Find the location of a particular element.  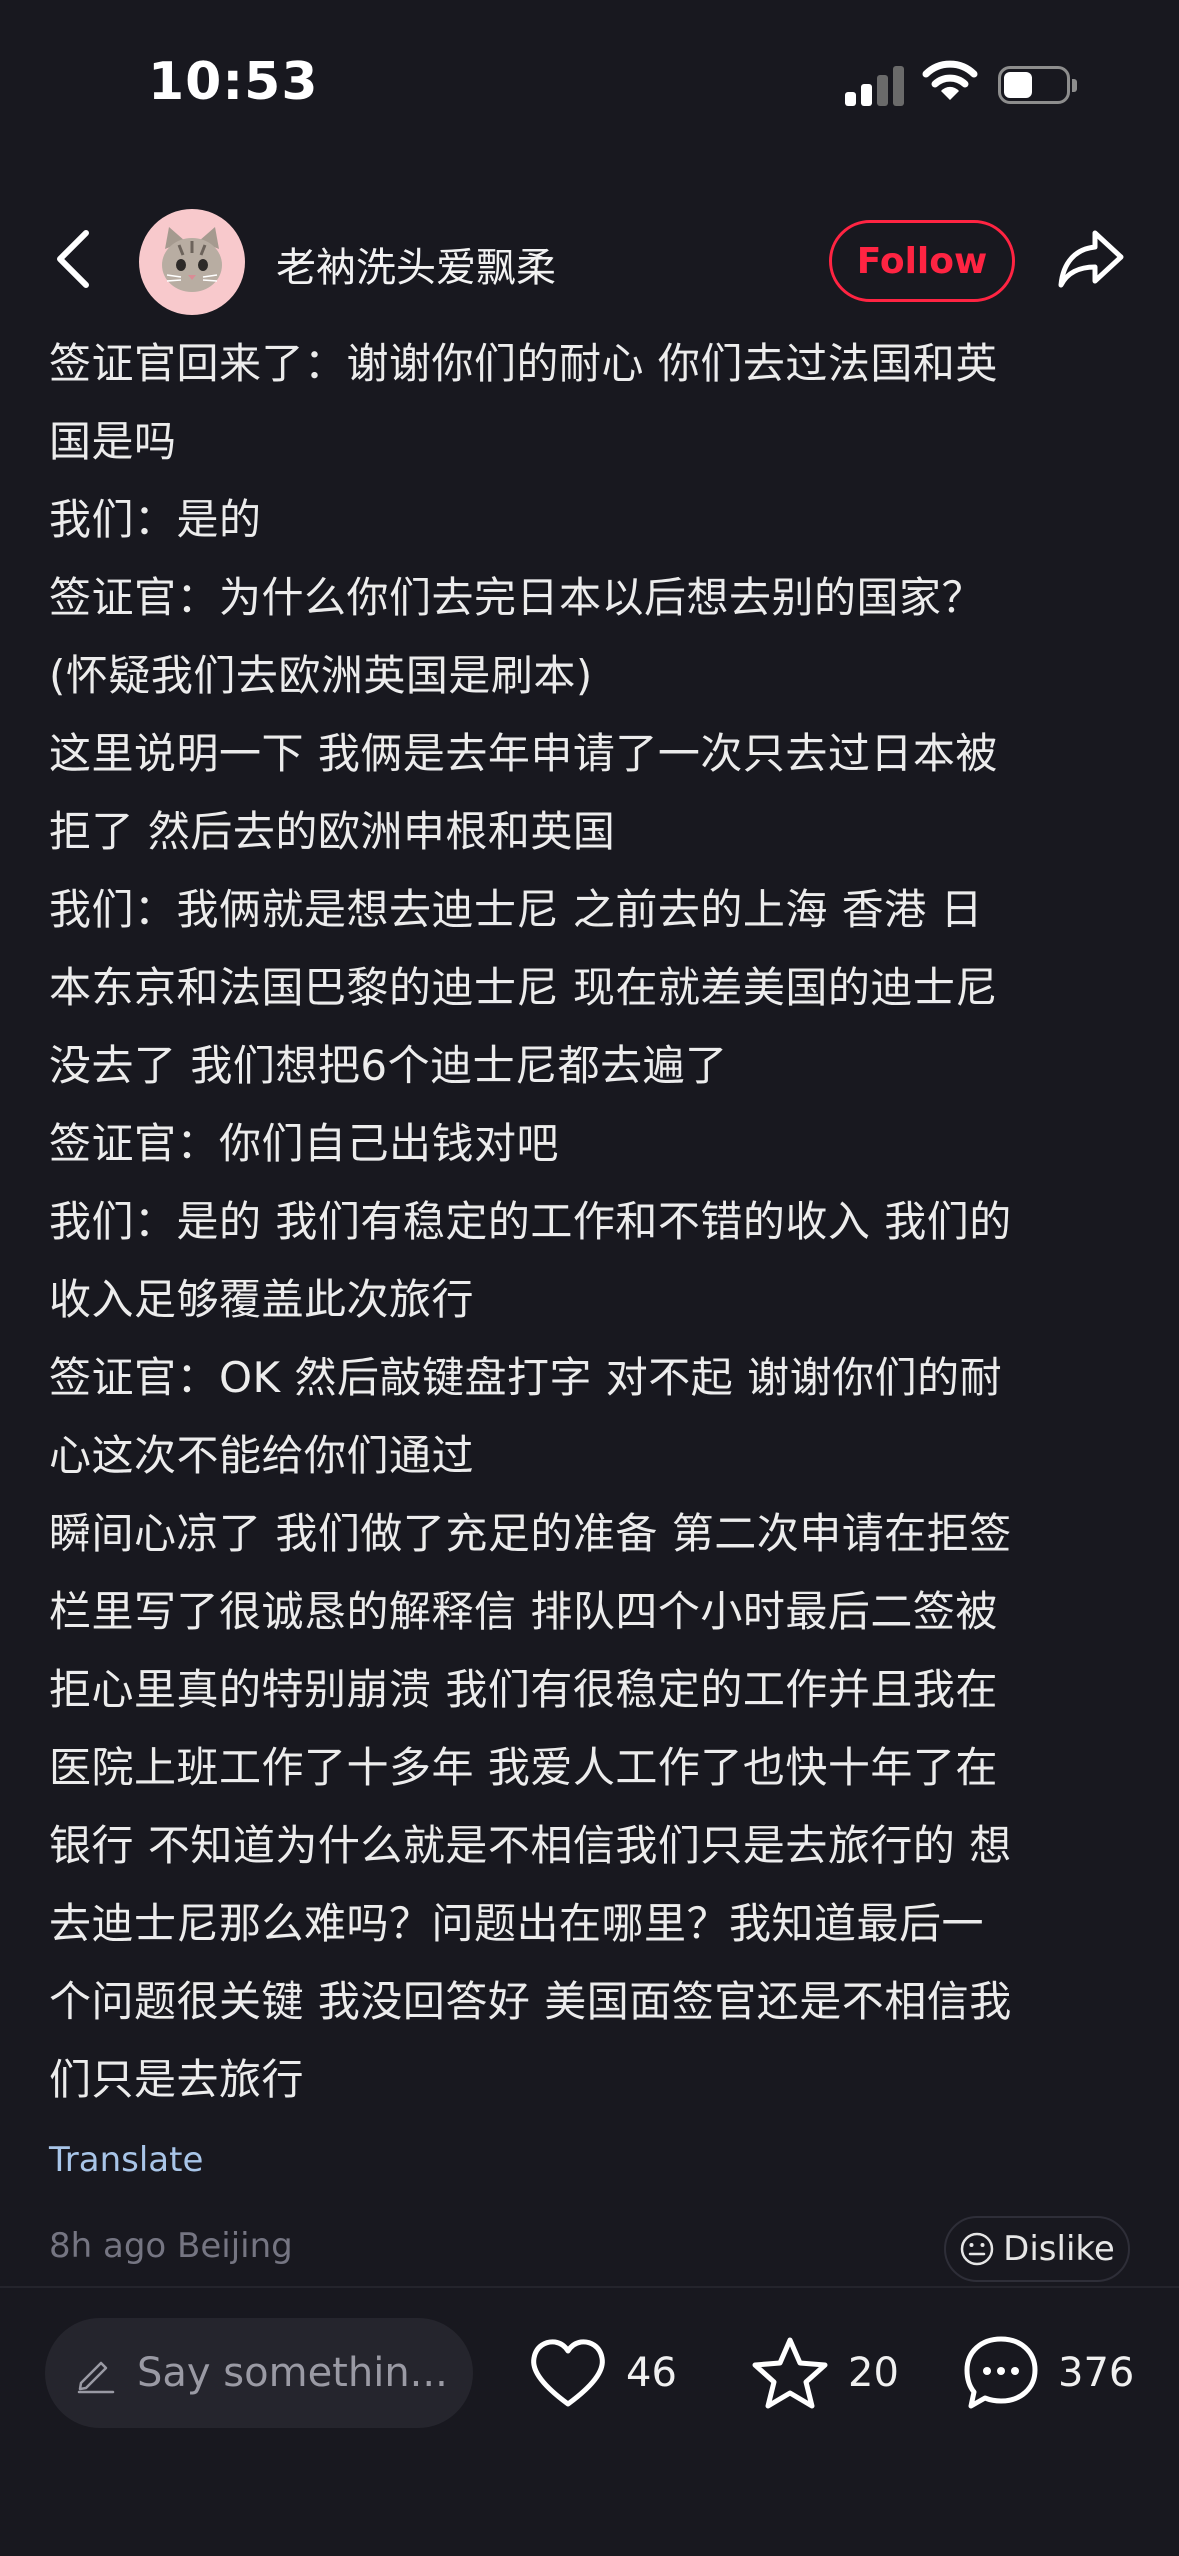

status-bar: 10:53 is located at coordinates (589, 90).